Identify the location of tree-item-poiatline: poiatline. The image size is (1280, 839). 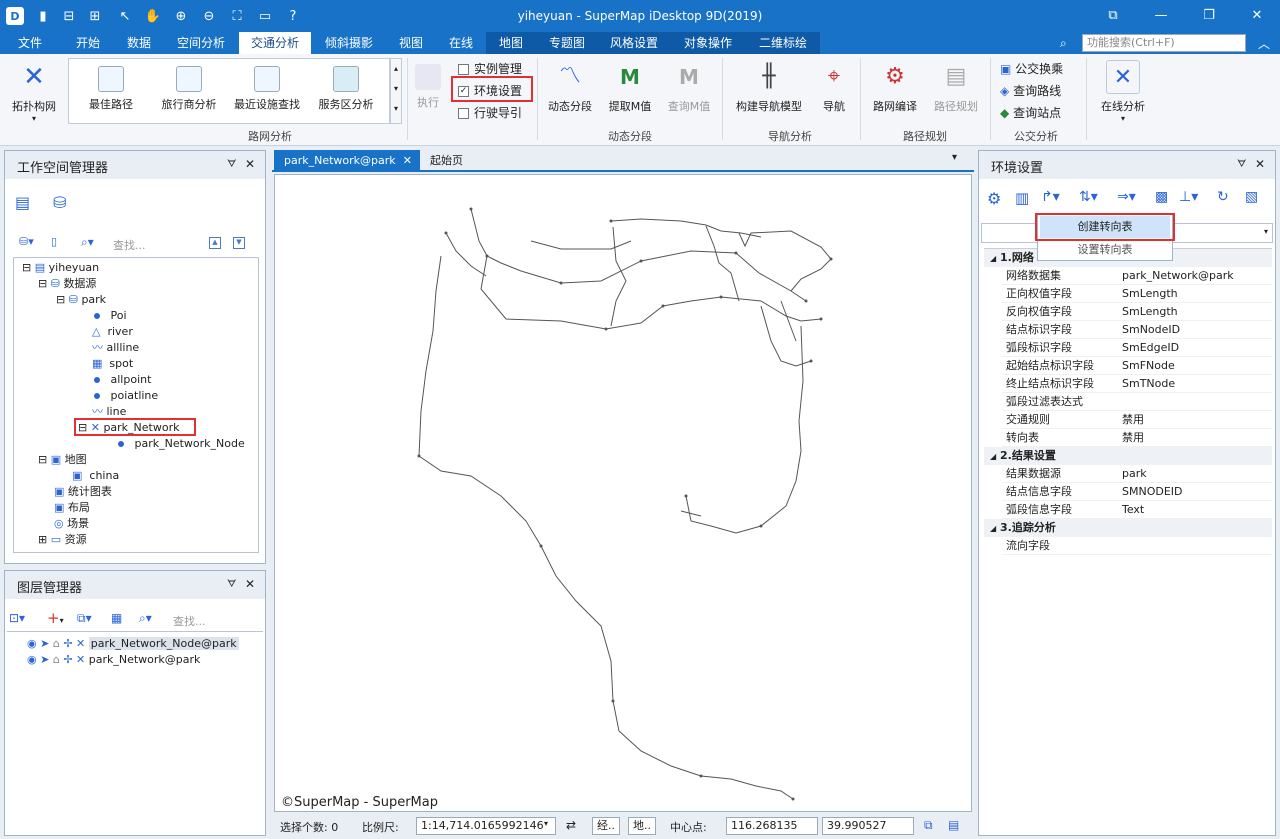
(126, 396).